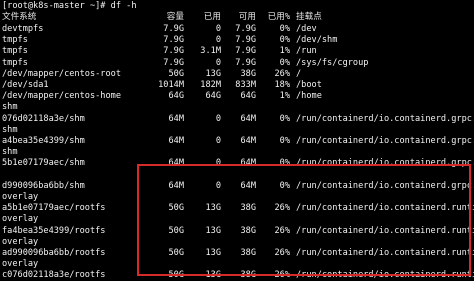 This screenshot has height=281, width=474. I want to click on table-row: tmpfs 7.9G 0 7.9G 0% /sys/fs/cgroup, so click(237, 63).